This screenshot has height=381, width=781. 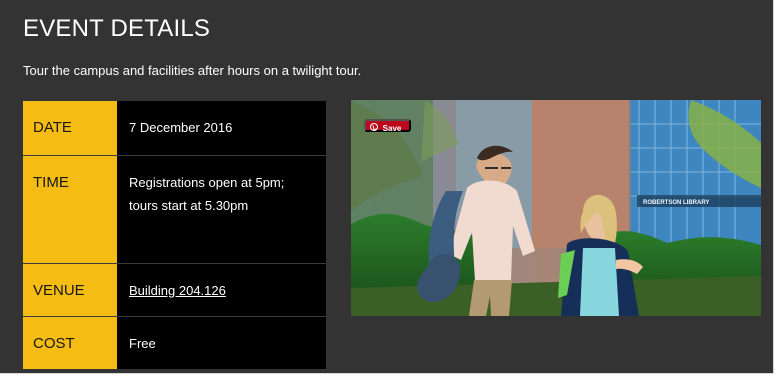 I want to click on date-label: DATE, so click(x=70, y=128).